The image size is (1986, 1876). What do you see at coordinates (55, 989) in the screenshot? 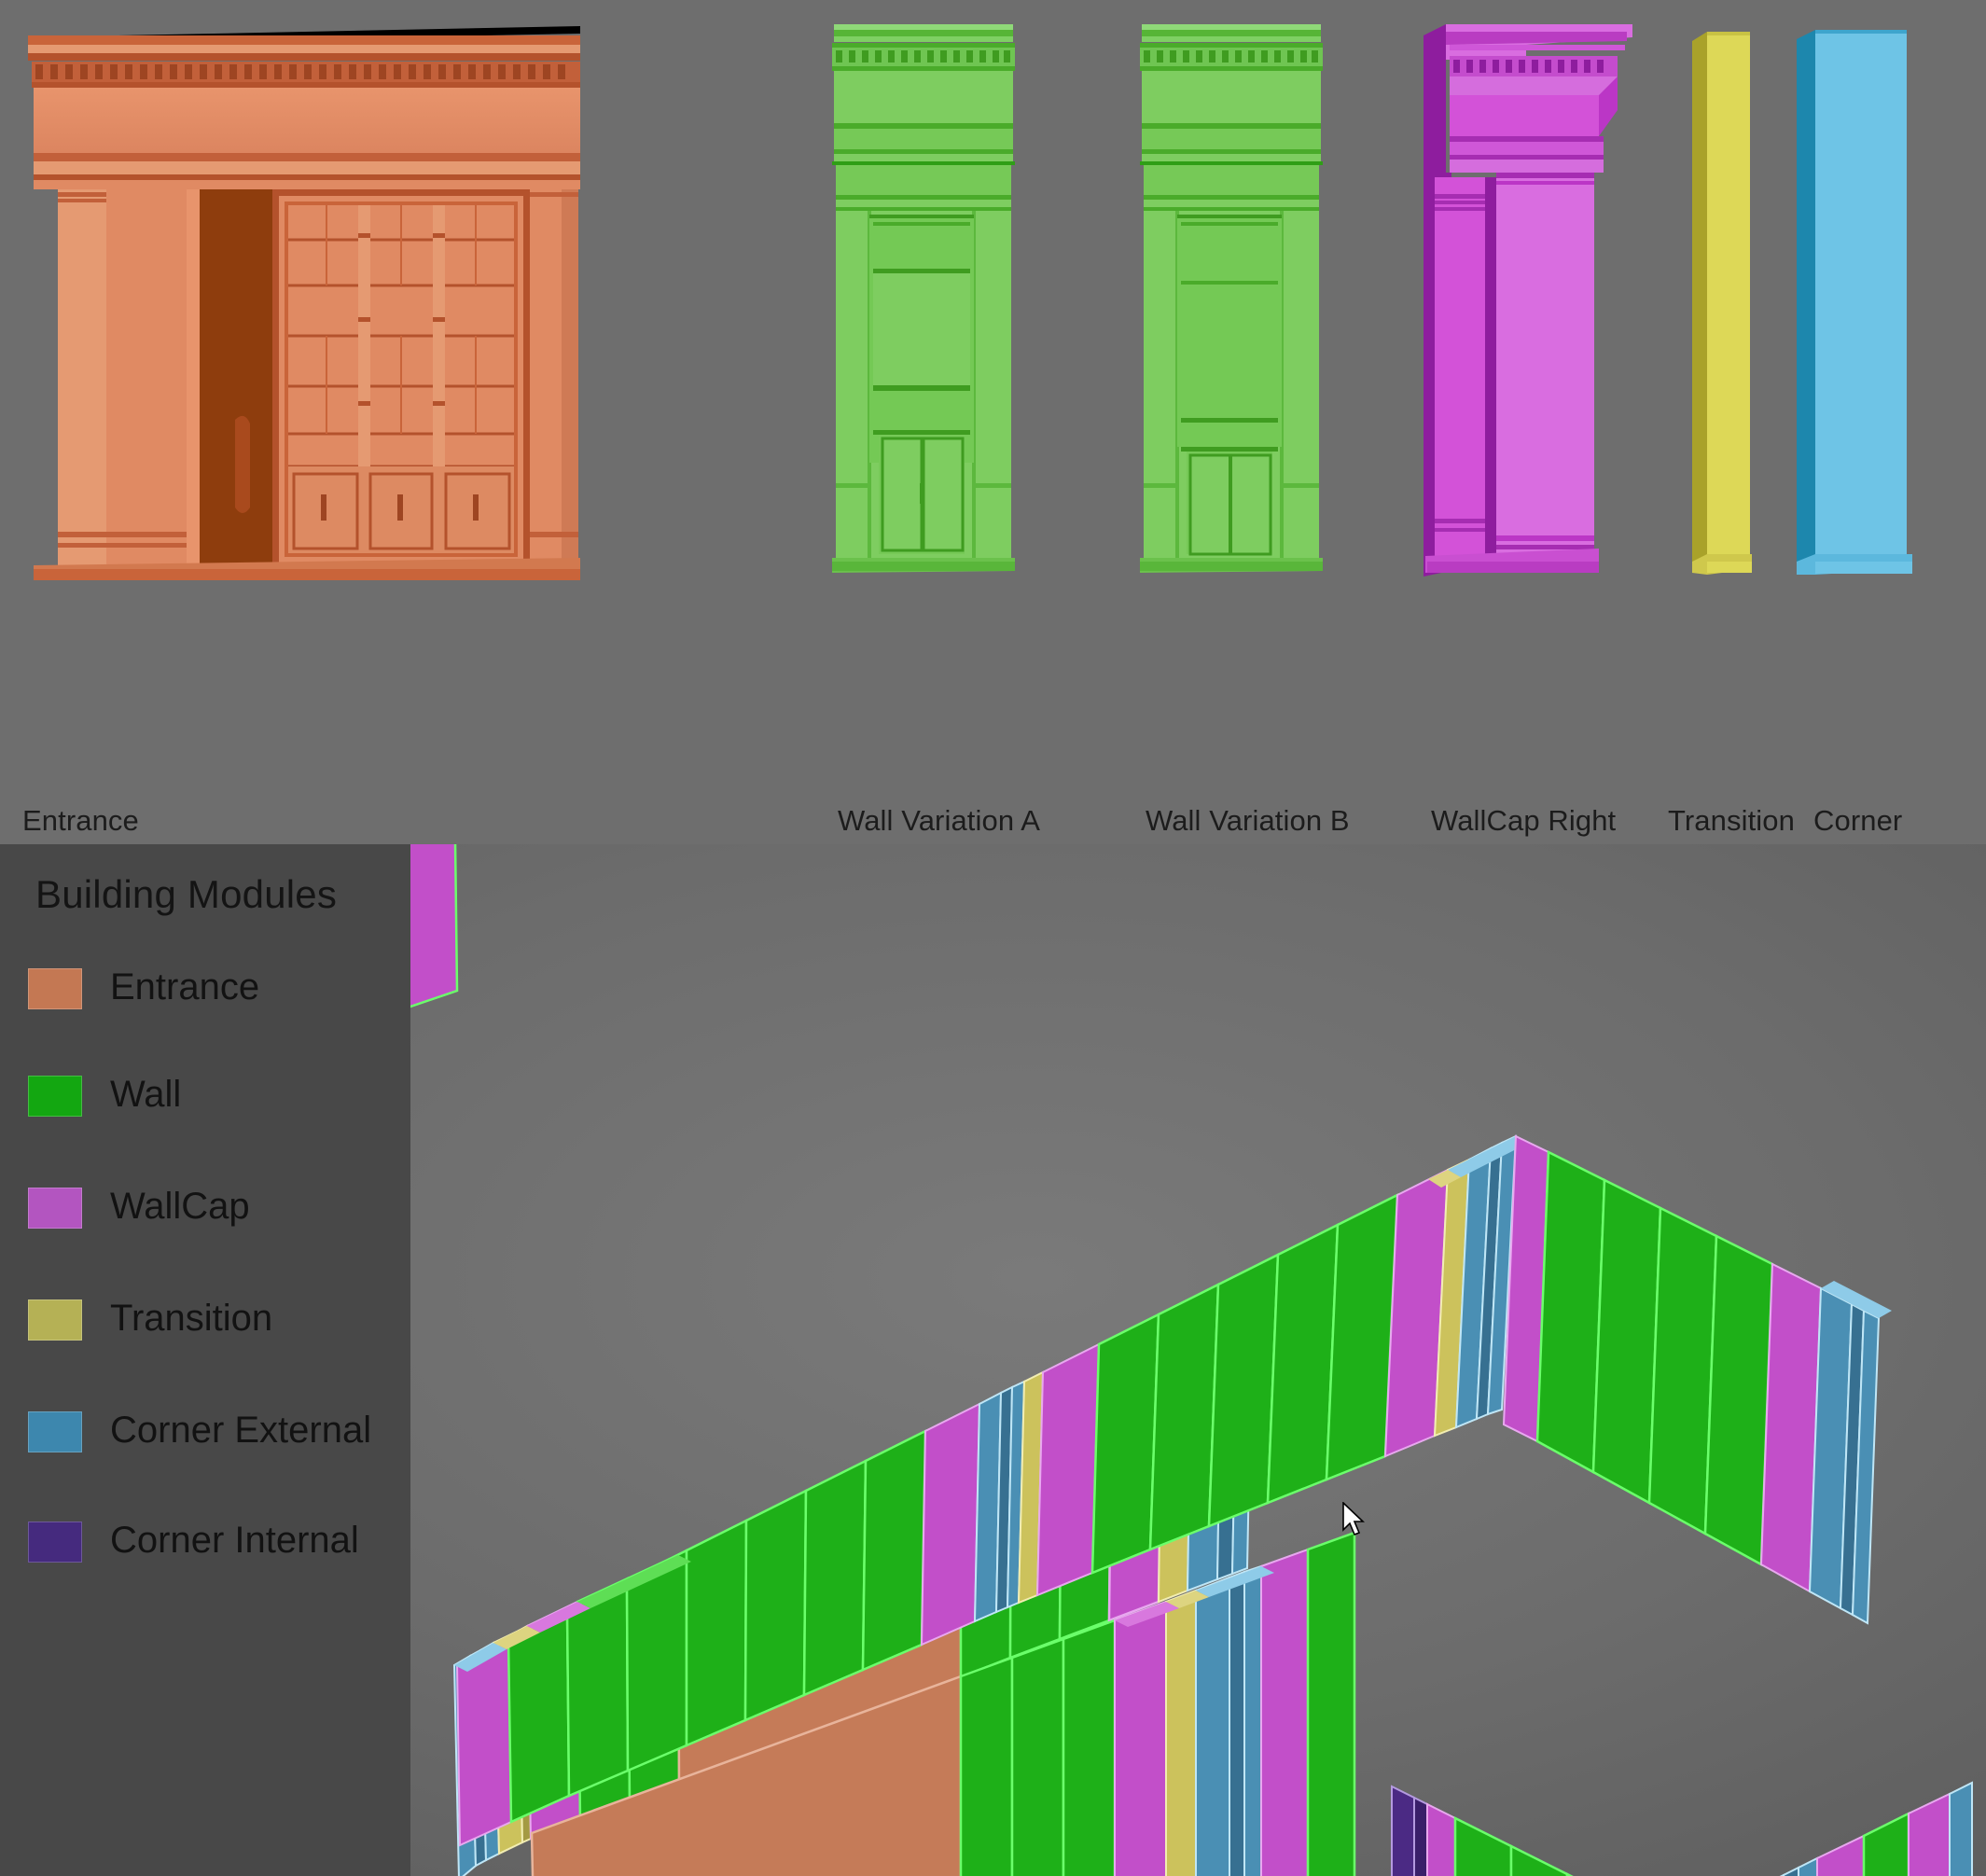
I see `legend-swatch-entrance` at bounding box center [55, 989].